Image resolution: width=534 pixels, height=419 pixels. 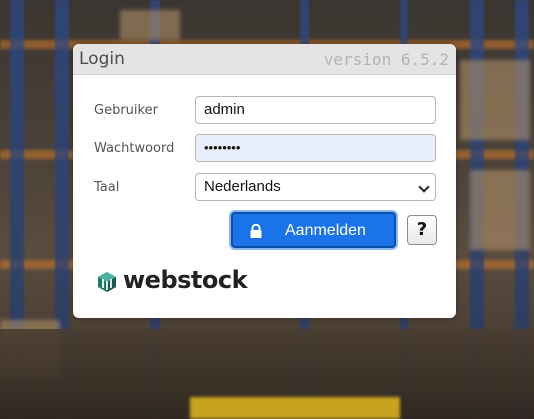 What do you see at coordinates (264, 59) in the screenshot?
I see `dialog-header: Login version 6.5.2` at bounding box center [264, 59].